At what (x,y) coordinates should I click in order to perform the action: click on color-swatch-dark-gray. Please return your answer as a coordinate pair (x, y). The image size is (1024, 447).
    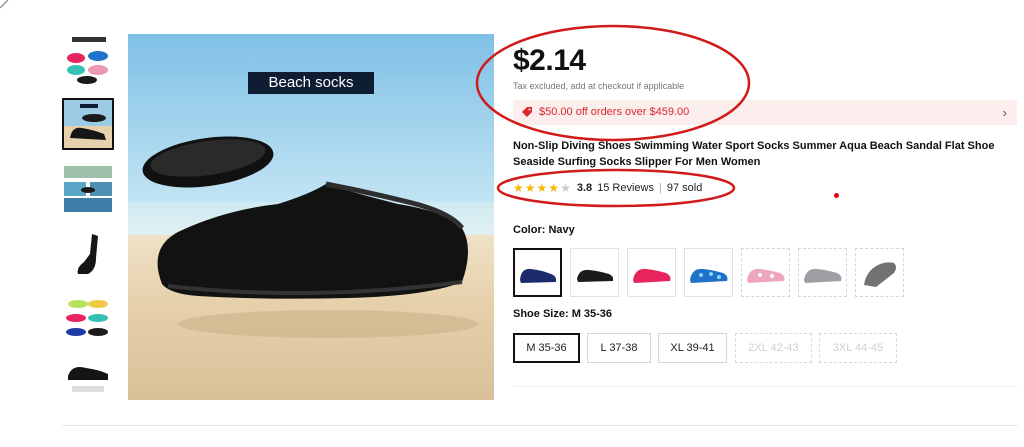
    Looking at the image, I should click on (879, 272).